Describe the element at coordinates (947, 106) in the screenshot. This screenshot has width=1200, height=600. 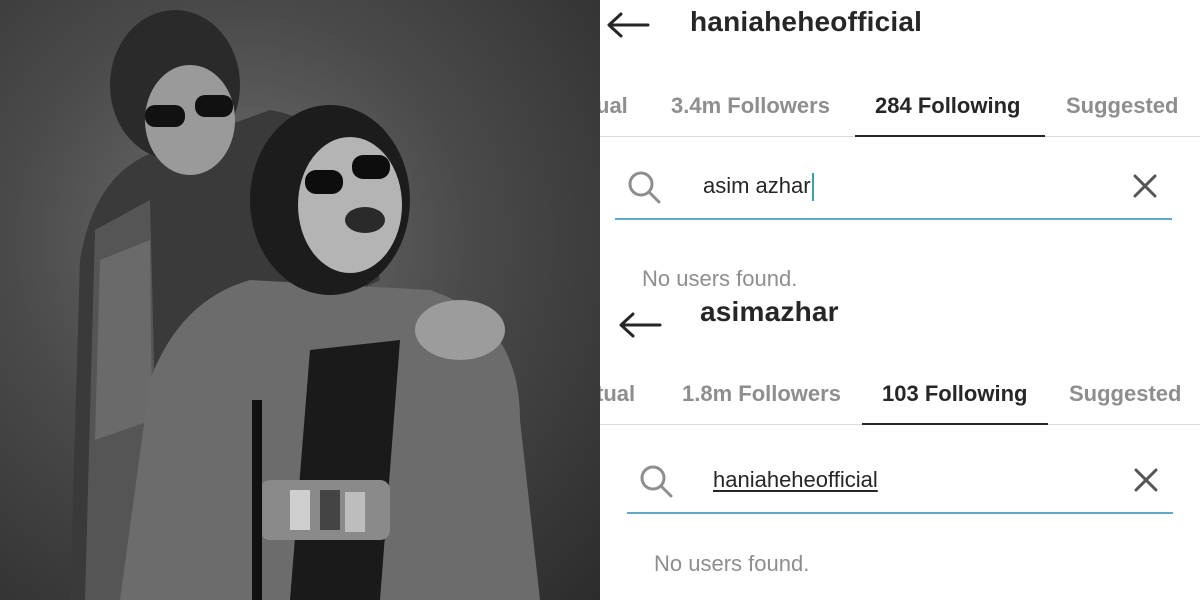
I see `tab-following: 284 Following` at that location.